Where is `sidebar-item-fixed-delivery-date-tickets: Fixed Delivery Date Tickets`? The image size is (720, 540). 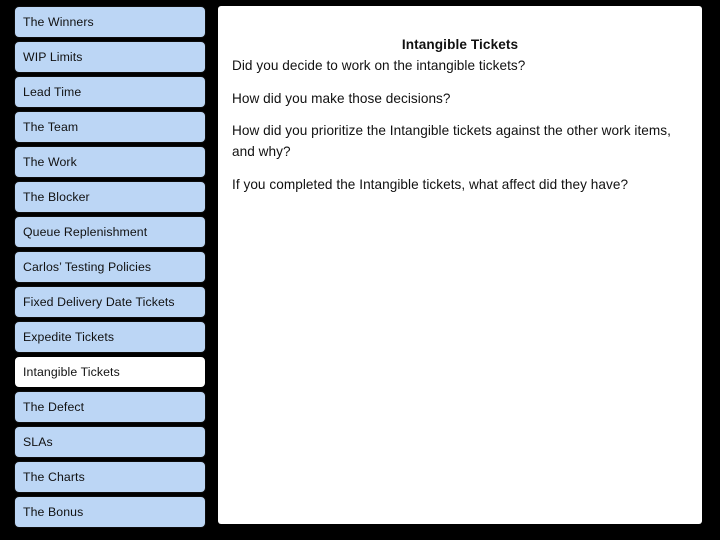 sidebar-item-fixed-delivery-date-tickets: Fixed Delivery Date Tickets is located at coordinates (110, 302).